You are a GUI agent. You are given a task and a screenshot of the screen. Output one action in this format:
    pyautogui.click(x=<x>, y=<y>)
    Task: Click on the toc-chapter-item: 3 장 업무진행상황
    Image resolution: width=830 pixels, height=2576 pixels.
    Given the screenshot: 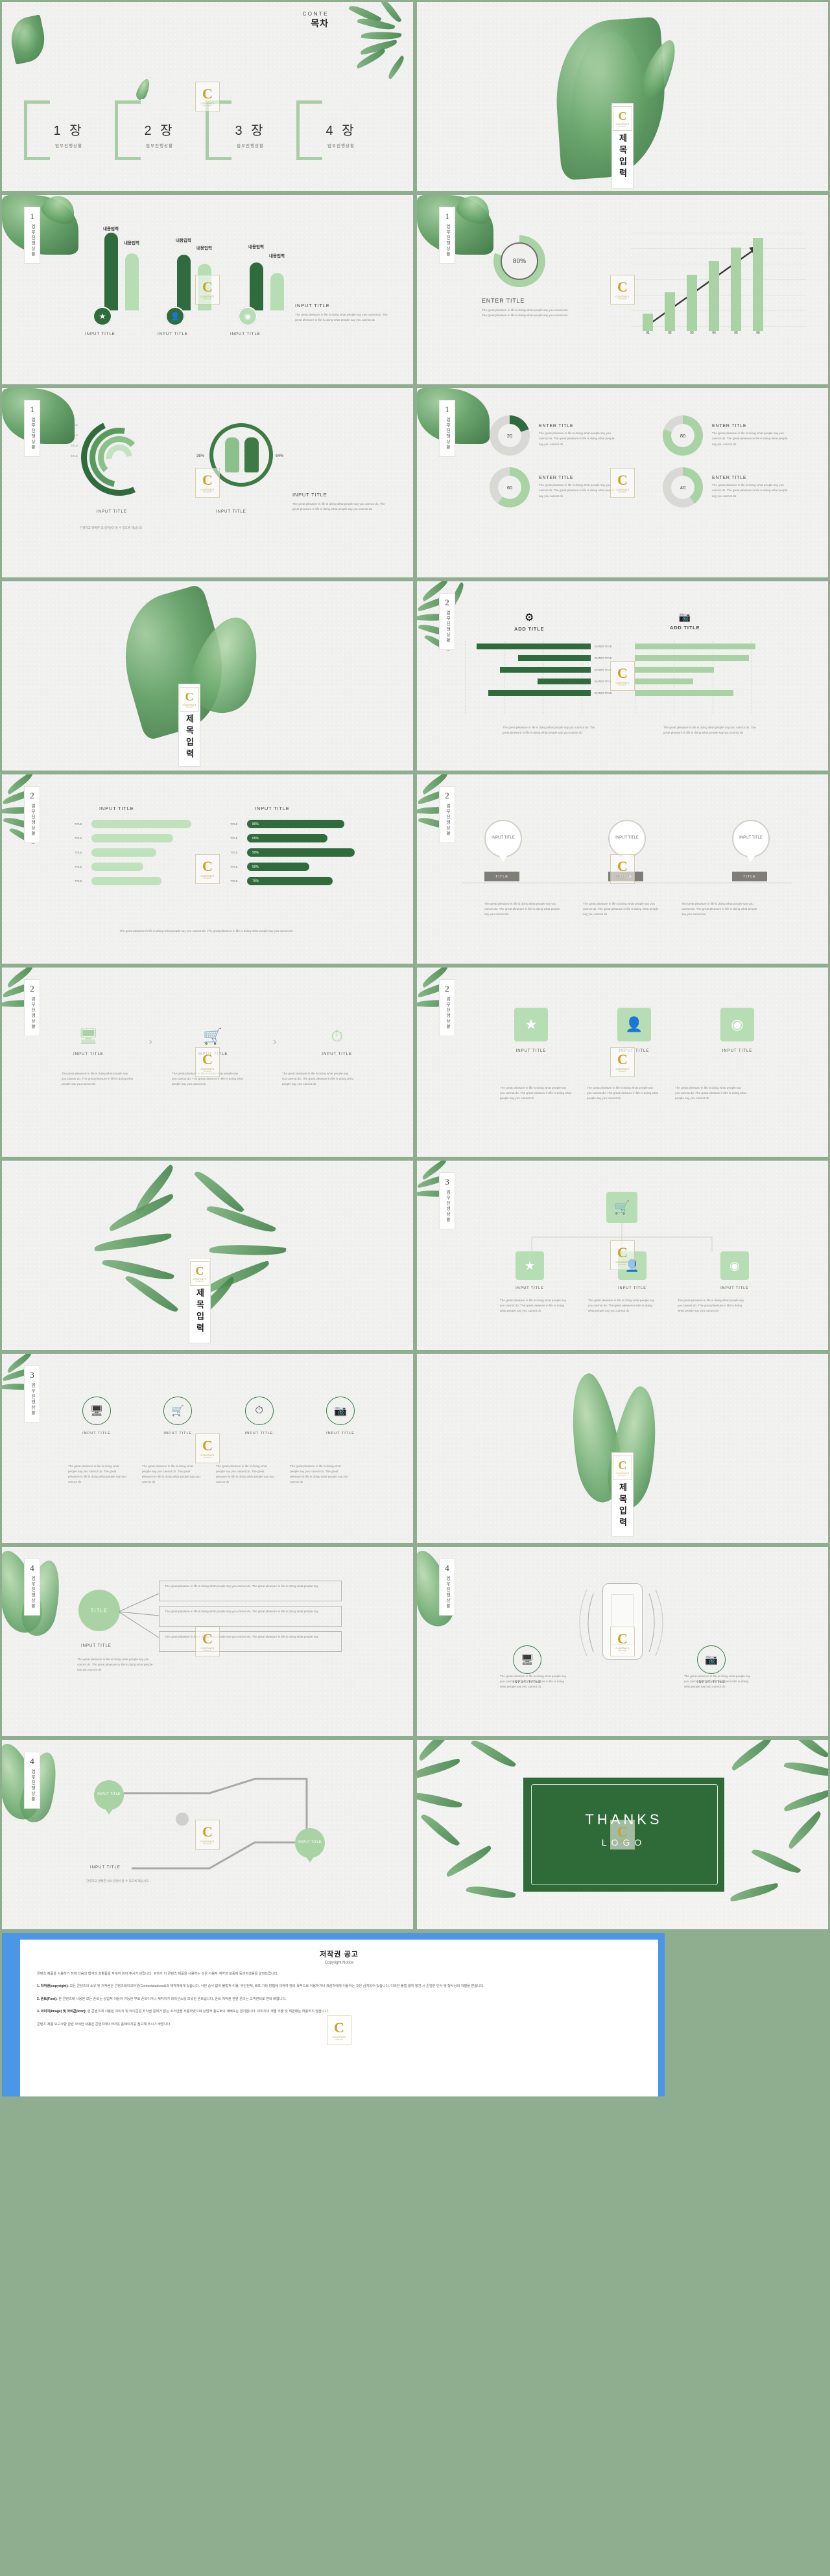 What is the action you would take?
    pyautogui.click(x=242, y=130)
    